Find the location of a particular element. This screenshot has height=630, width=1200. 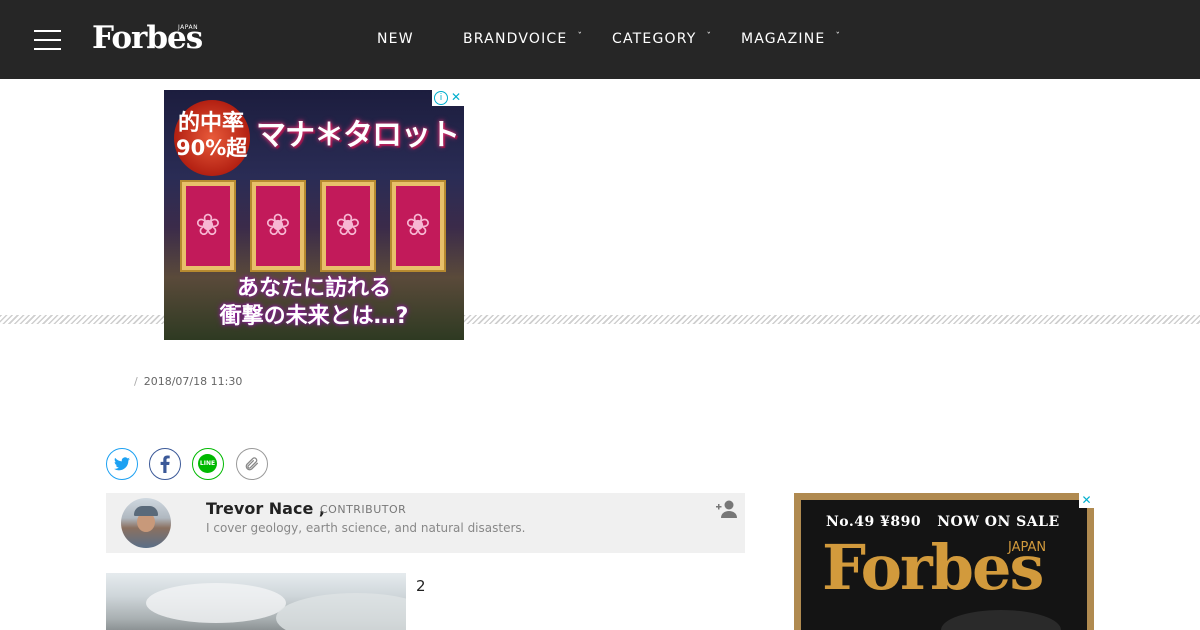

article-image is located at coordinates (256, 601).